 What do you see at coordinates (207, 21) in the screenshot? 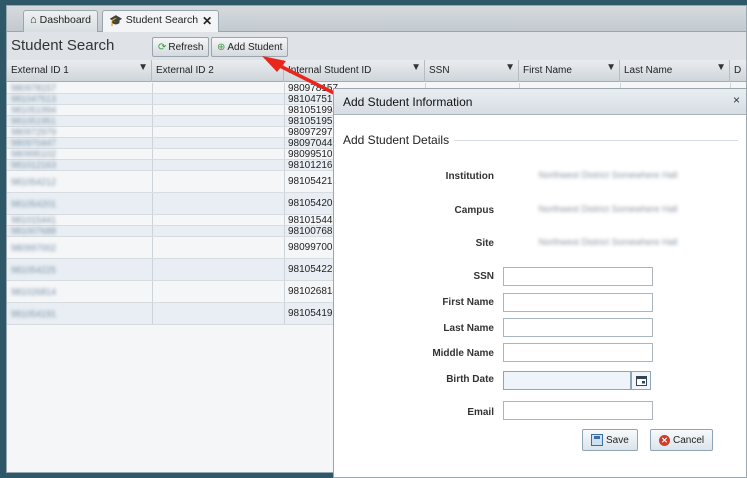
I see `close-icon: ✕` at bounding box center [207, 21].